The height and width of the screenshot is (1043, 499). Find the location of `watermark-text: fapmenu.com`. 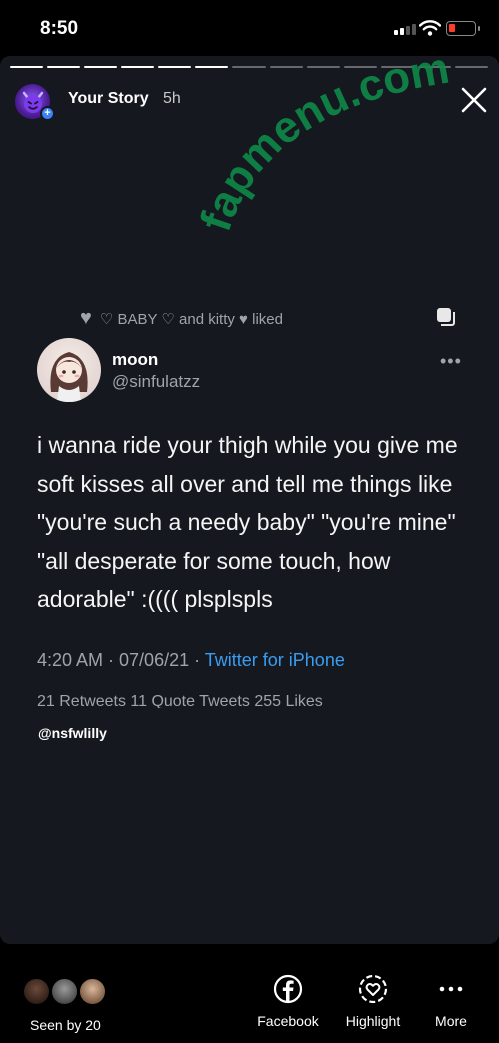

watermark-text: fapmenu.com is located at coordinates (326, 146).